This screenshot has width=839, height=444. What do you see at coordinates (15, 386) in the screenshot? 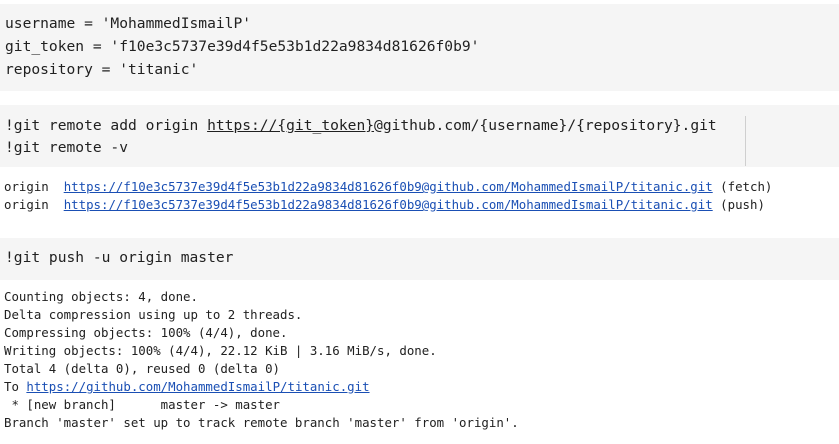
I see `push-to-prefix: To` at bounding box center [15, 386].